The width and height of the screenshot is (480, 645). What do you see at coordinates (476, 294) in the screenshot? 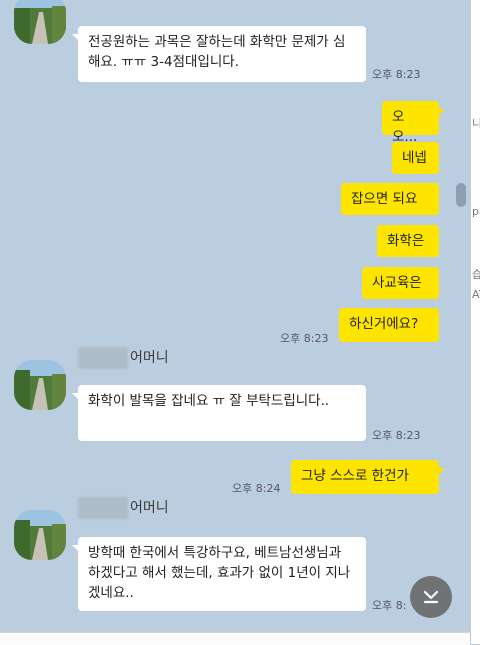
I see `panel-text: AT` at bounding box center [476, 294].